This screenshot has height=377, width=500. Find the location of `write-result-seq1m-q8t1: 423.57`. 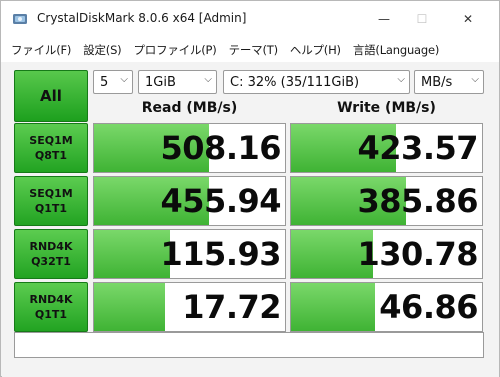

write-result-seq1m-q8t1: 423.57 is located at coordinates (386, 148).